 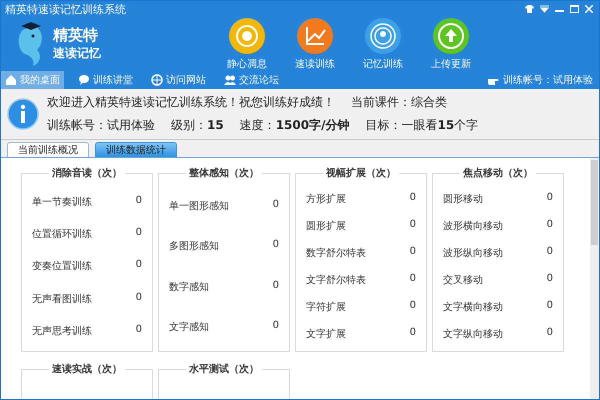 I want to click on item-label: 文字纵向移动, so click(x=473, y=334).